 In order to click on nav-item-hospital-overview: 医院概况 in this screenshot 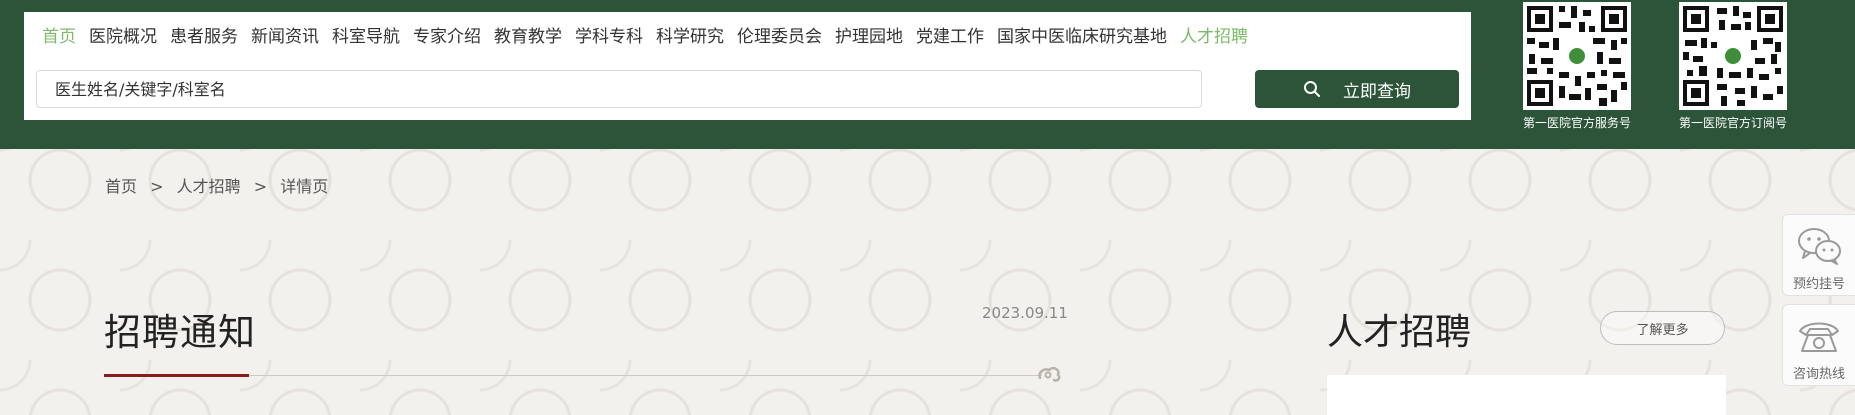, I will do `click(123, 37)`.